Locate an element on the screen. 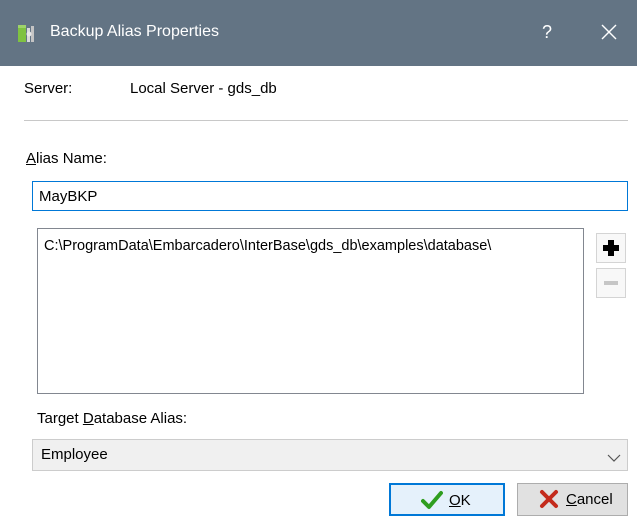 This screenshot has height=524, width=637. database-gear-icon is located at coordinates (27, 33).